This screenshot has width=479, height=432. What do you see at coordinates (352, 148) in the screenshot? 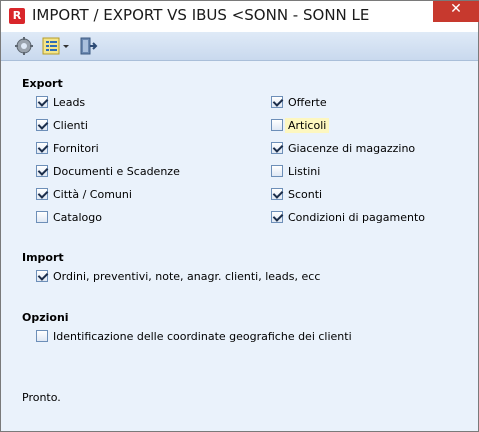
I see `checkbox-label: Giacenze di magazzino` at bounding box center [352, 148].